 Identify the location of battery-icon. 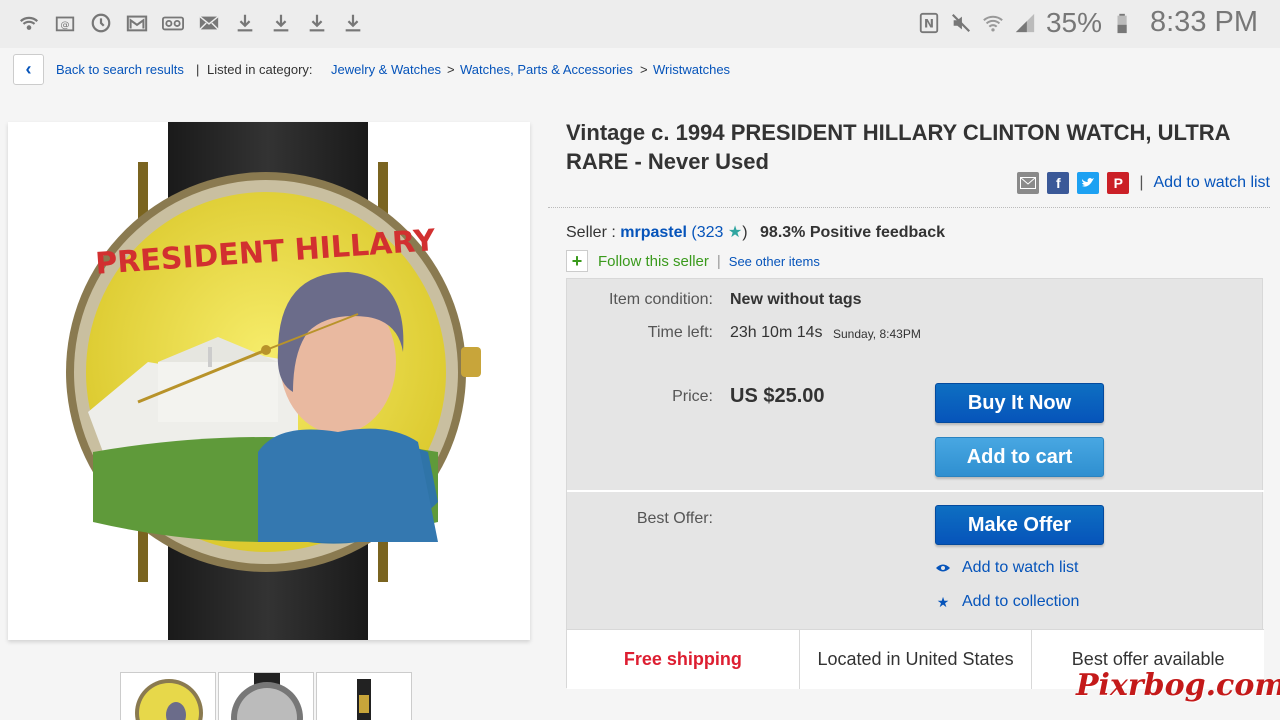
(1123, 23).